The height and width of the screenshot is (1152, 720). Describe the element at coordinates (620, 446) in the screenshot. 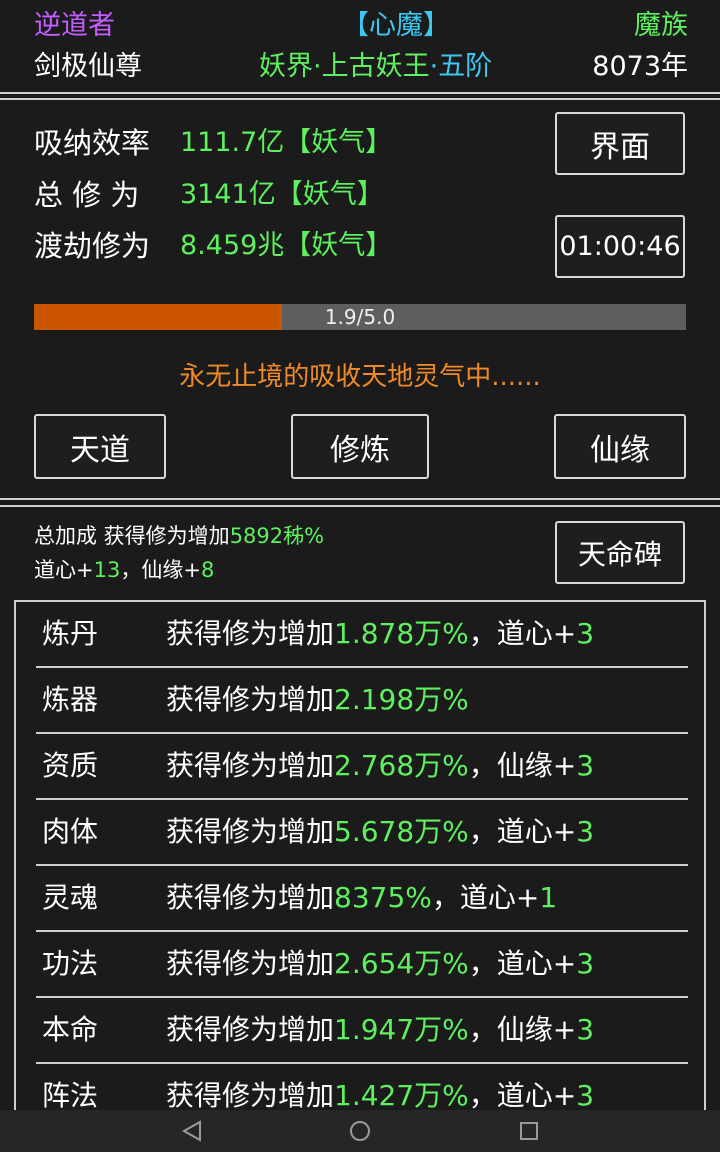

I see `xianyuan-button: 仙缘` at that location.